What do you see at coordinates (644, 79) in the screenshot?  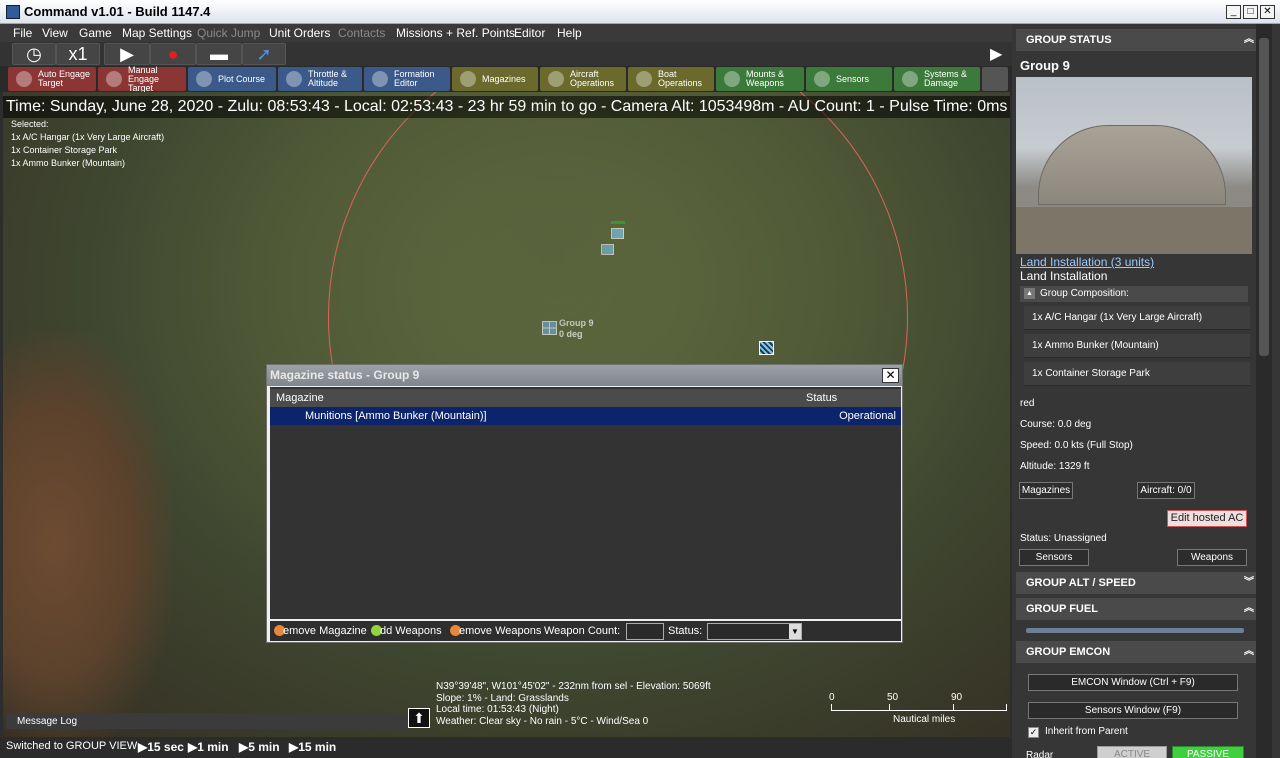 I see `boat-icon` at bounding box center [644, 79].